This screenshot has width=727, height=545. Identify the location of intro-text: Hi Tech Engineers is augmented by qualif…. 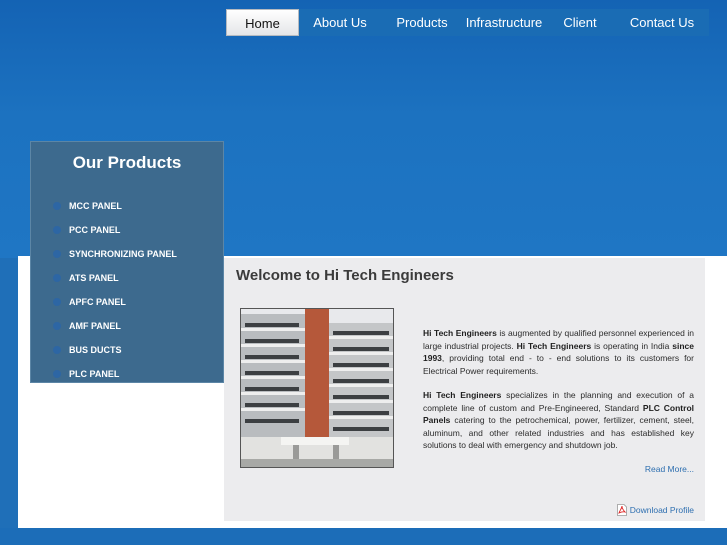
(558, 395).